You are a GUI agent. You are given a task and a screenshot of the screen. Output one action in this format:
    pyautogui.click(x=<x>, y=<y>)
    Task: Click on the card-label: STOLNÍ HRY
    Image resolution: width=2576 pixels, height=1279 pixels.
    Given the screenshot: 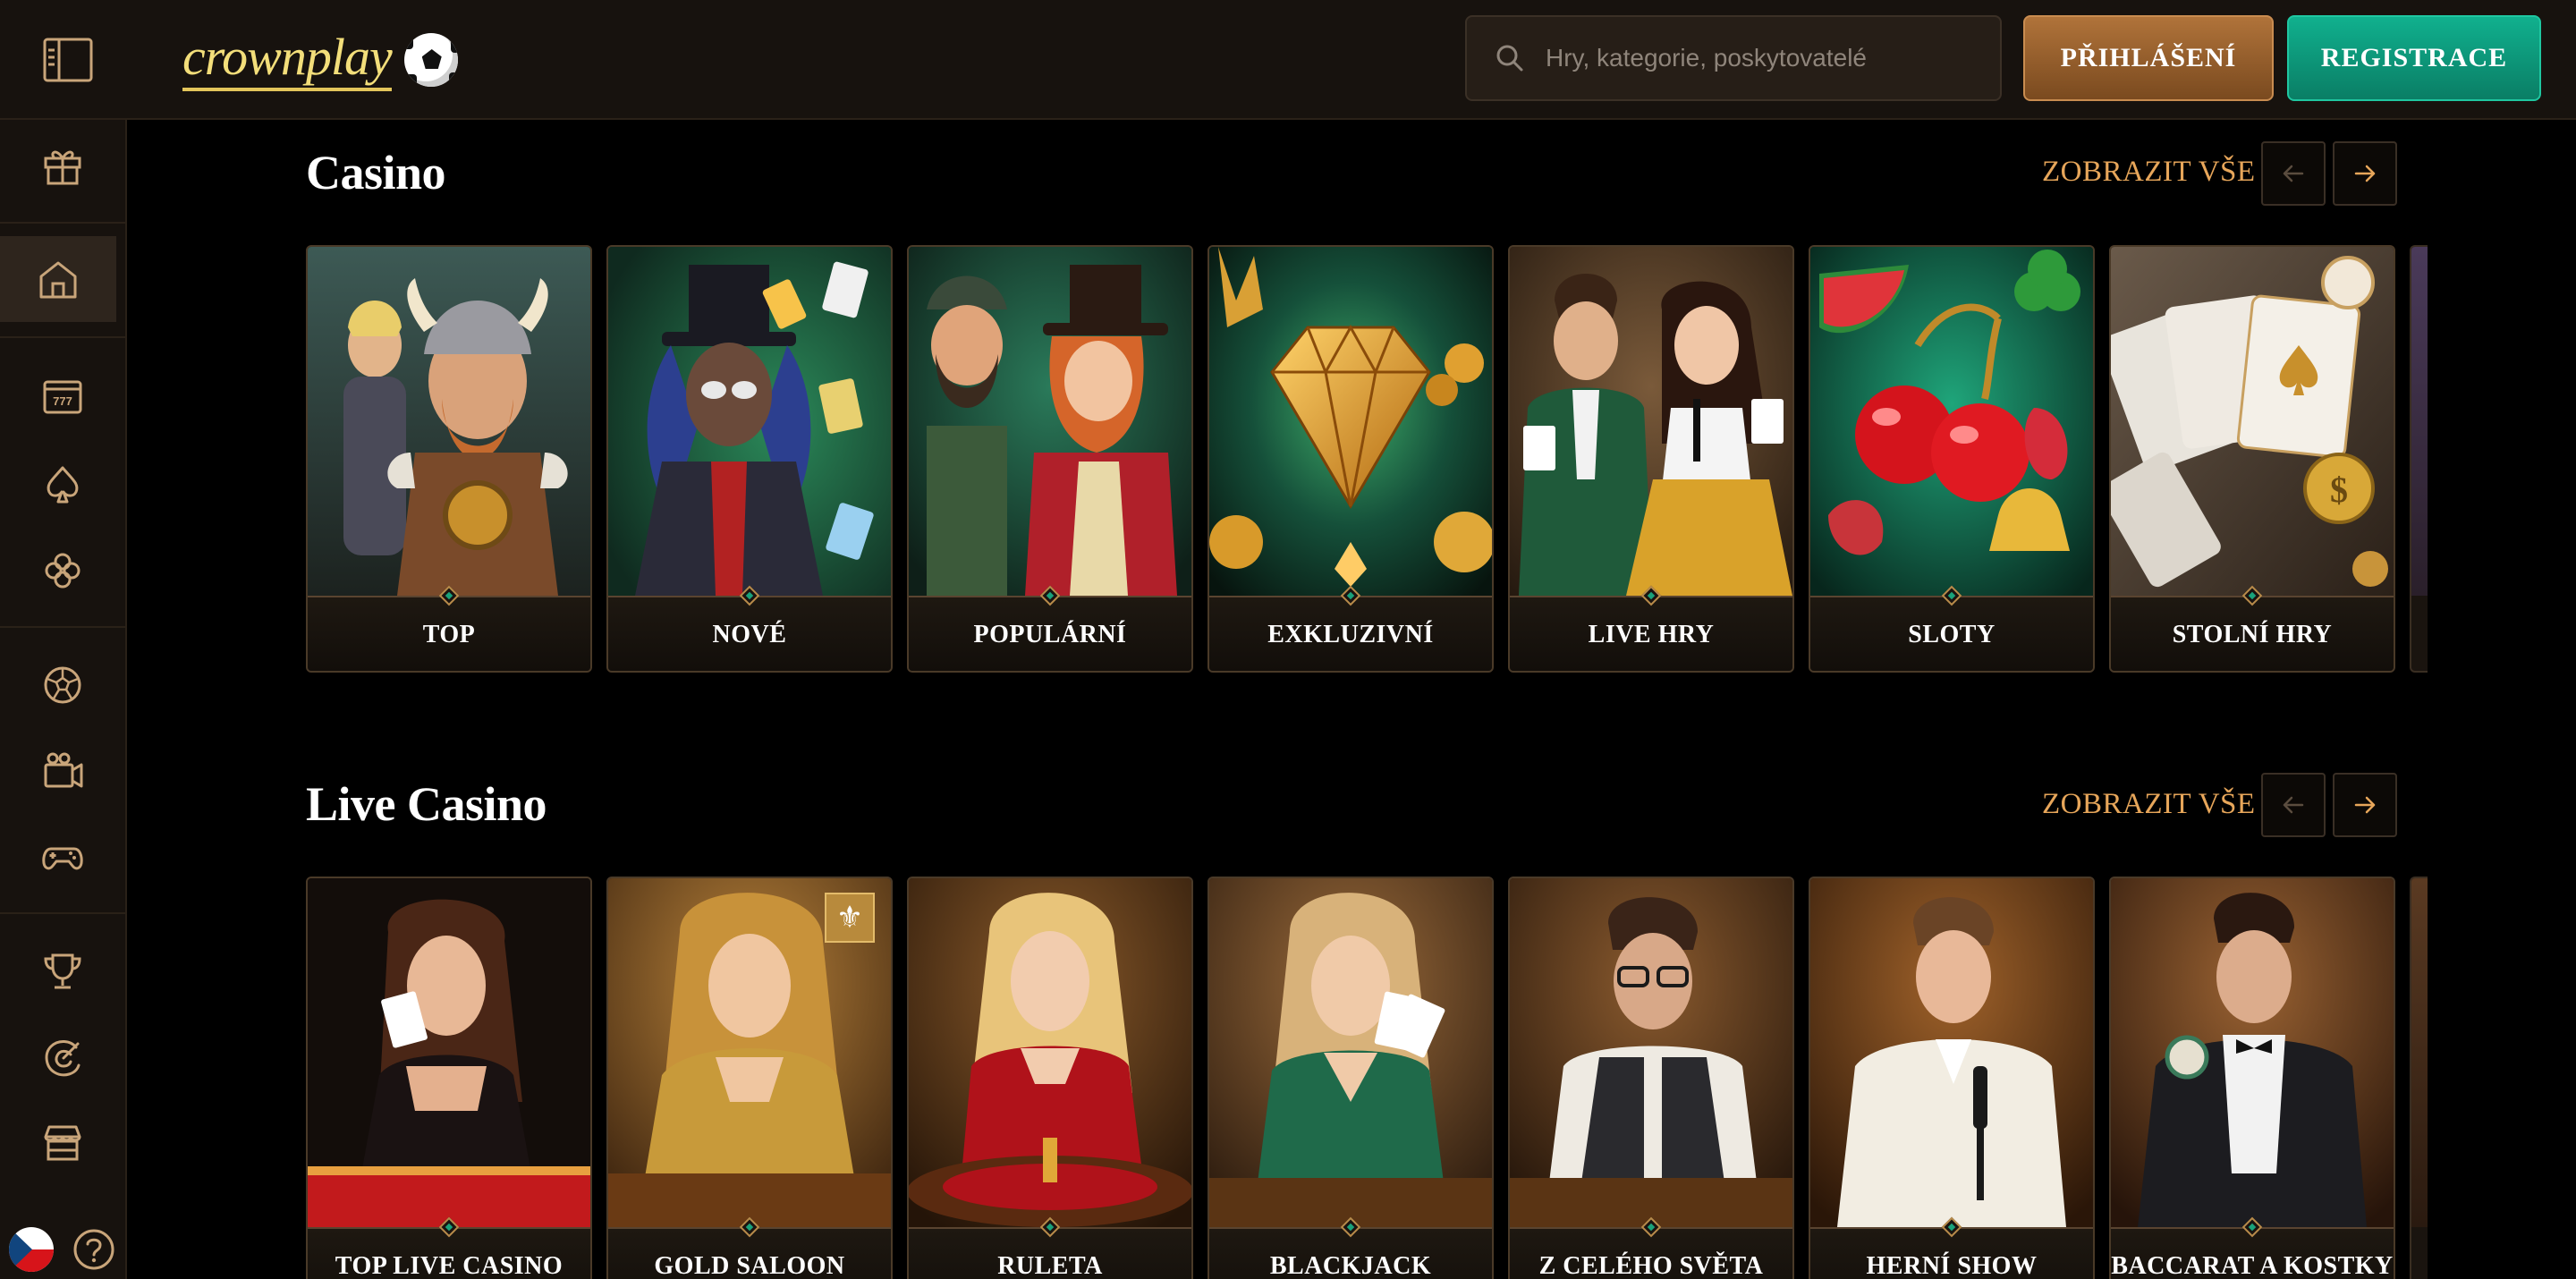 What is the action you would take?
    pyautogui.click(x=2252, y=634)
    